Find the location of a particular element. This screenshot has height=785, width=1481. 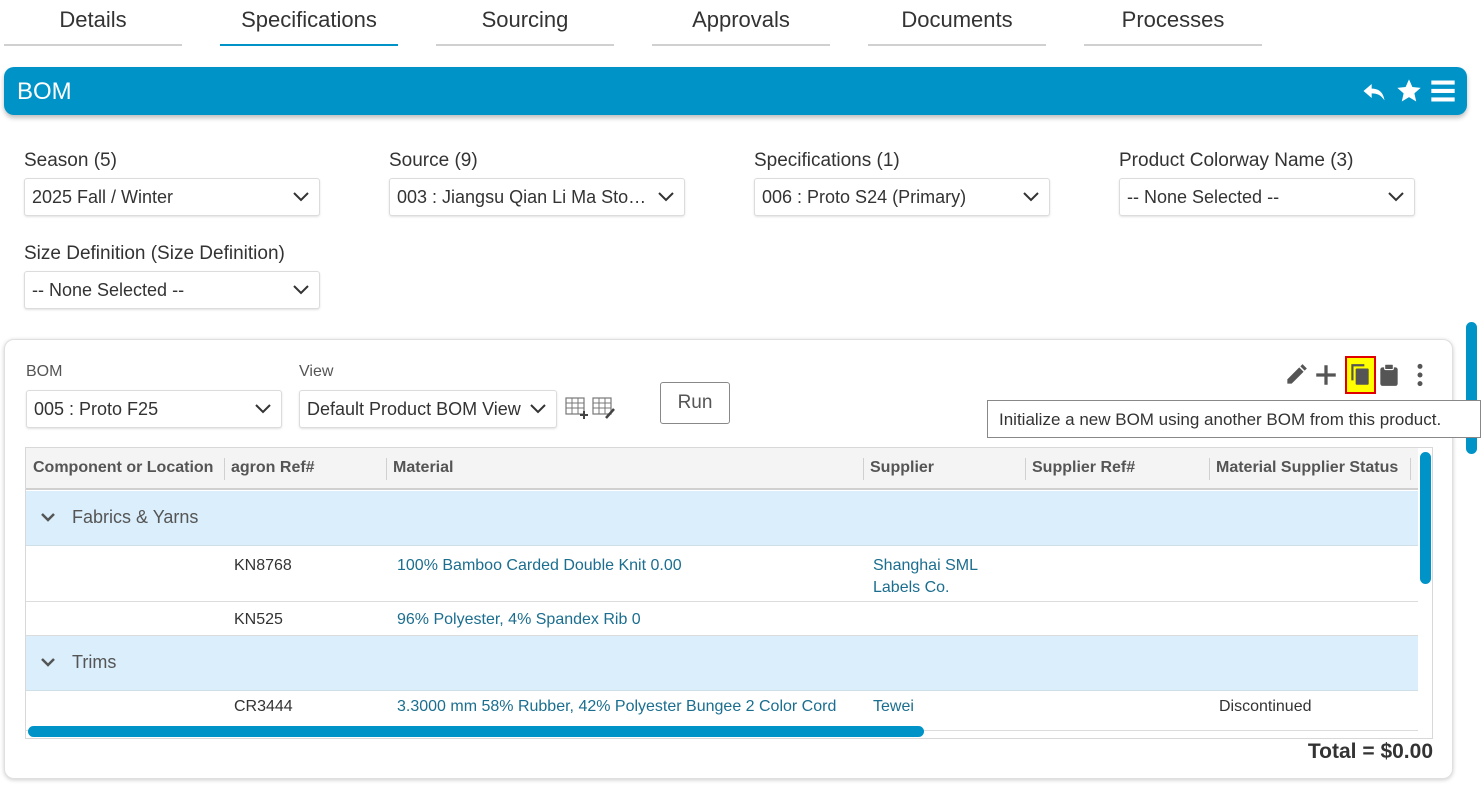

supplier-line: Shanghai SML is located at coordinates (925, 565).